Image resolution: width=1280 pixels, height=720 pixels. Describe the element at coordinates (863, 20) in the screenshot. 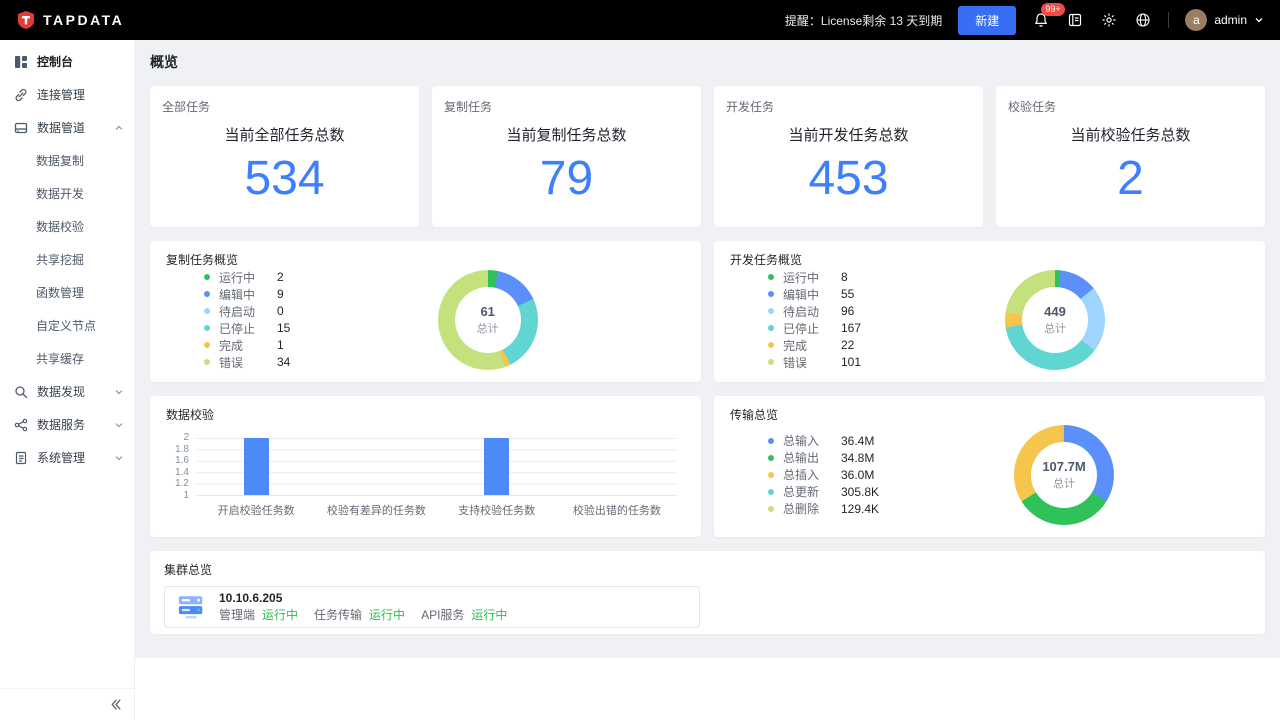

I see `license-notice: 提醒：License剩余 13 天到期` at that location.